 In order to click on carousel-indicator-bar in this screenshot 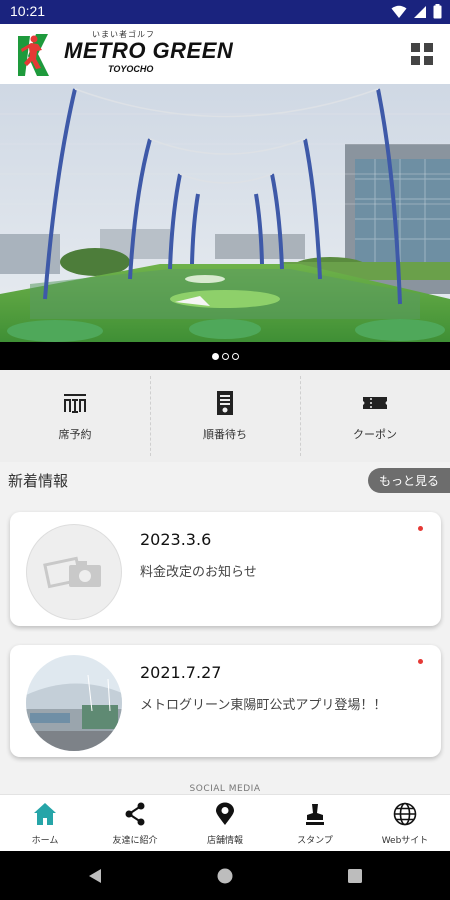, I will do `click(225, 356)`.